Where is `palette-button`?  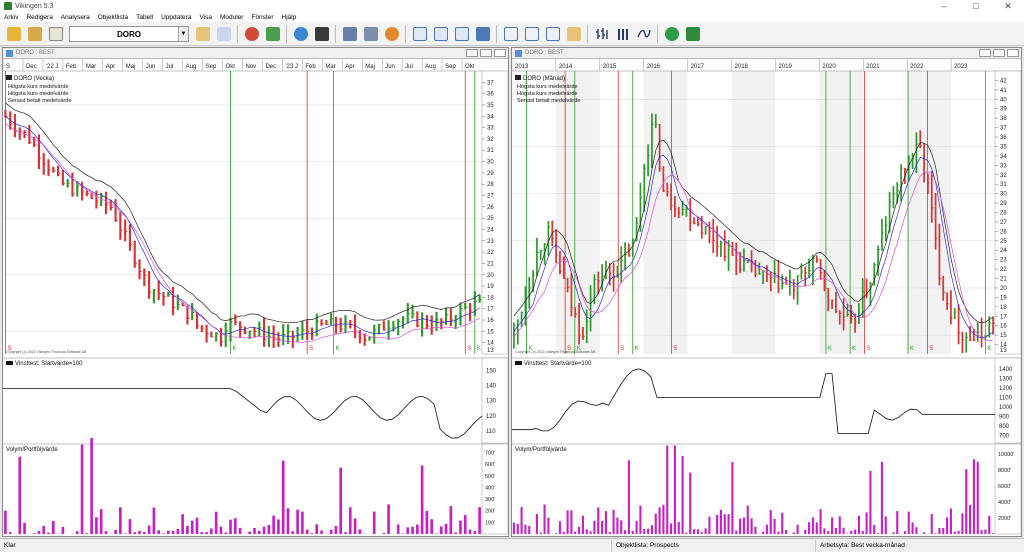 palette-button is located at coordinates (391, 33).